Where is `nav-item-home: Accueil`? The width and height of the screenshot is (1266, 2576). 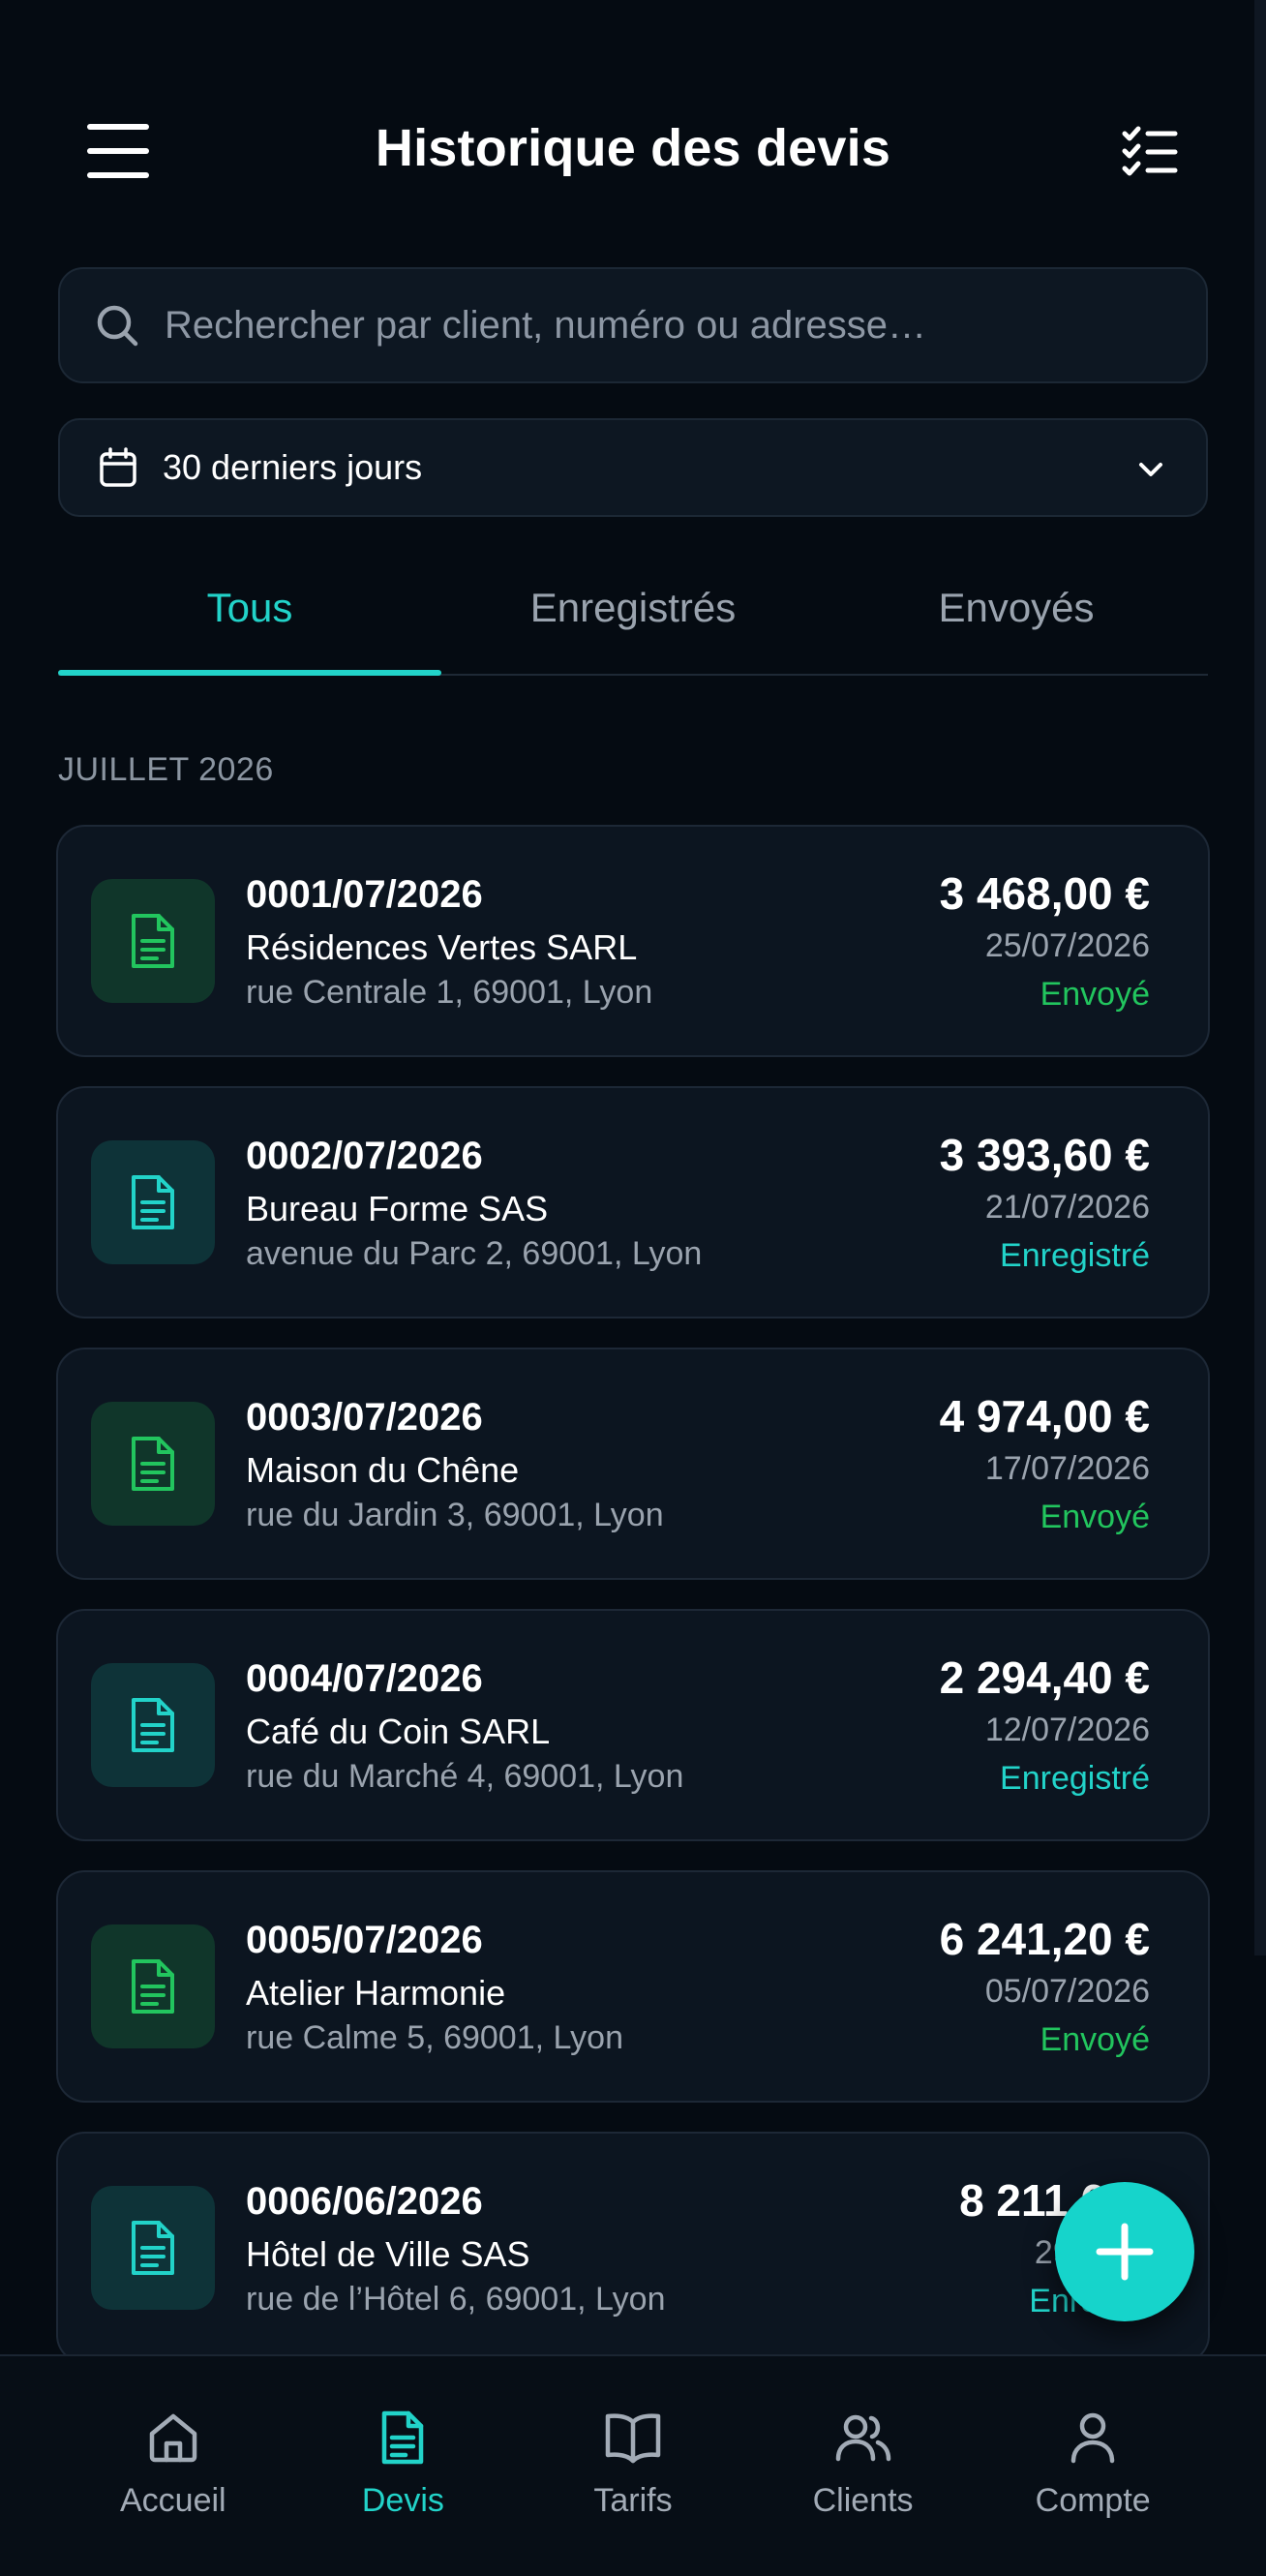
nav-item-home: Accueil is located at coordinates (173, 2466).